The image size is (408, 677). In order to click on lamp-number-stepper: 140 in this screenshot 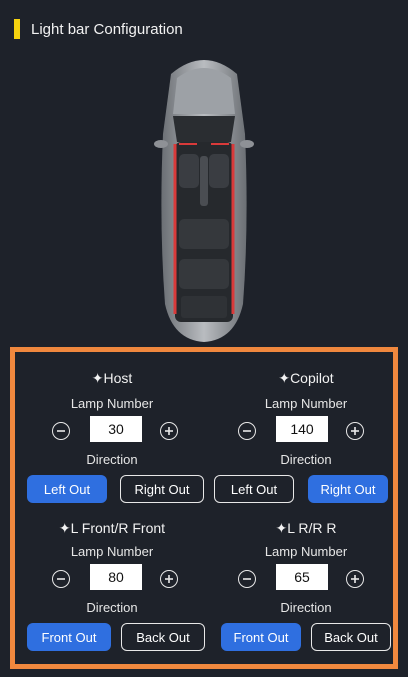, I will do `click(306, 431)`.